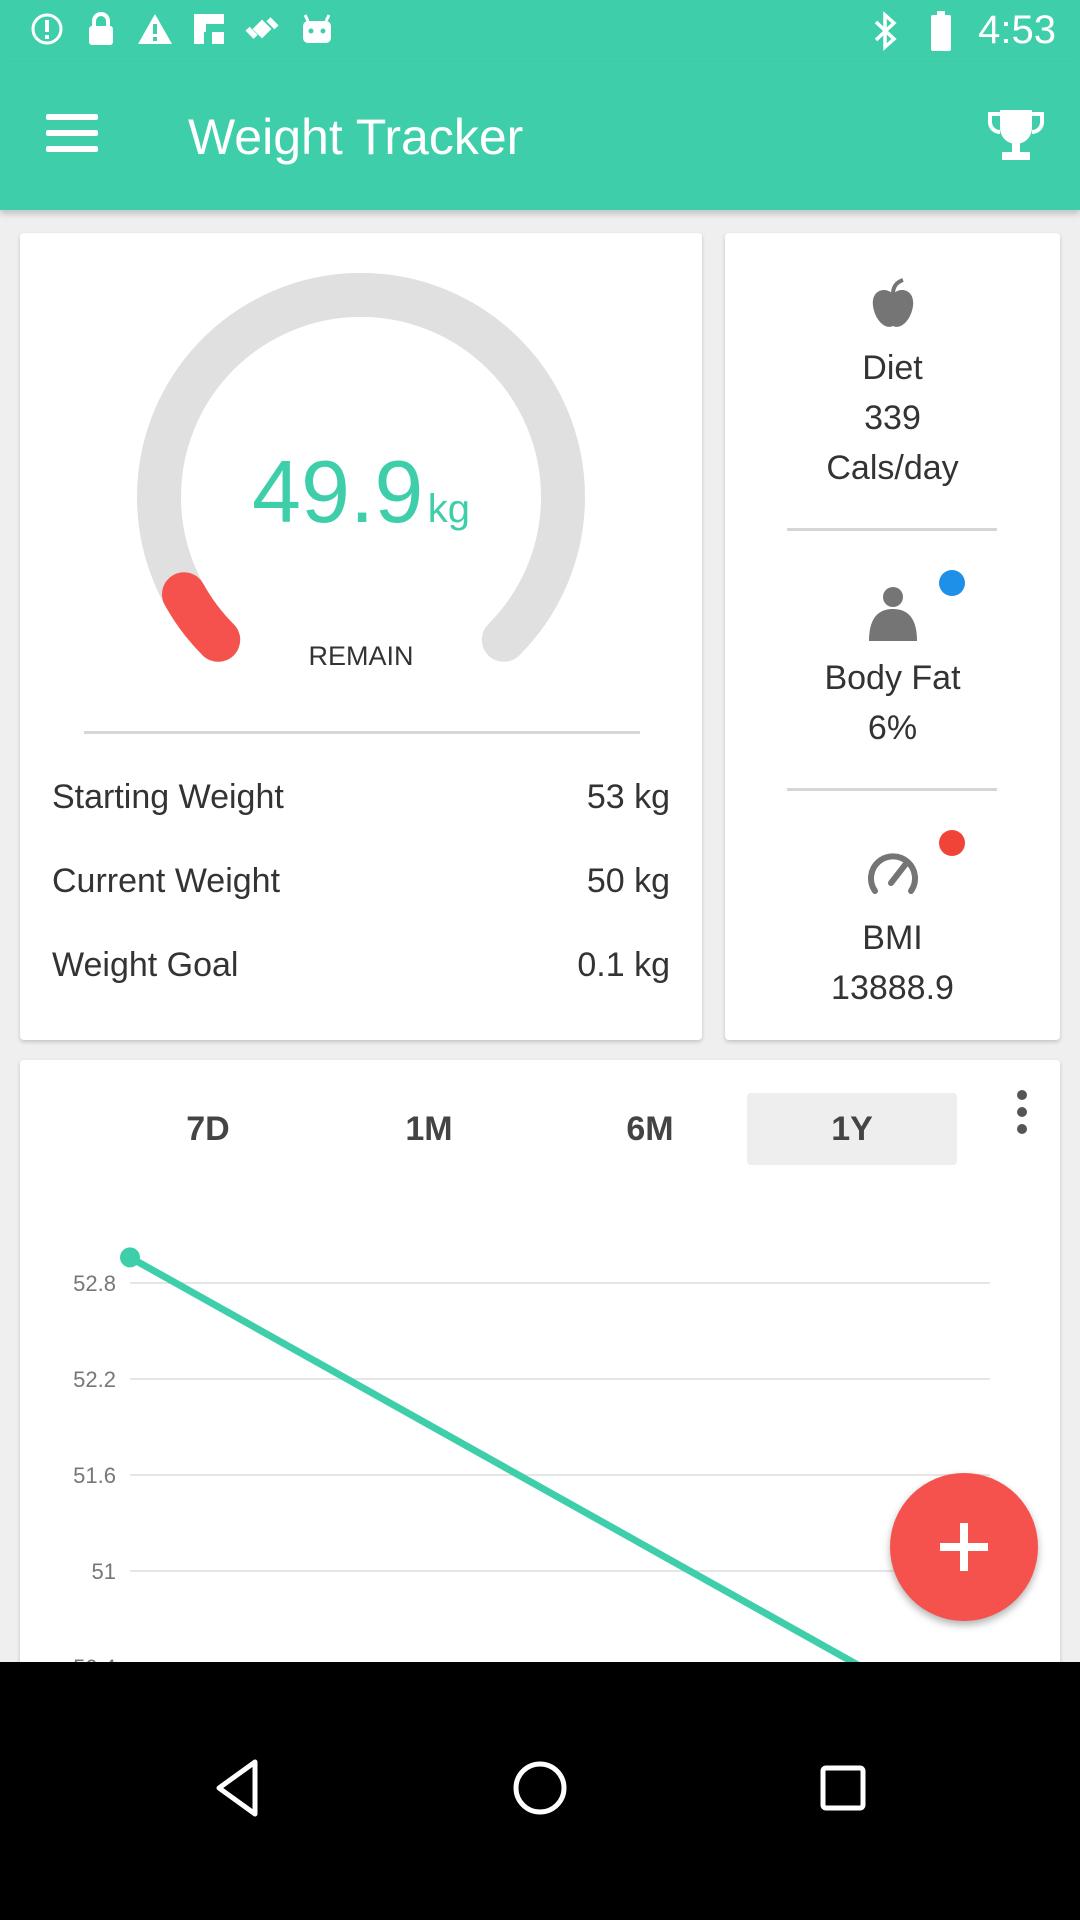  I want to click on remaining-weight-value: 49.9, so click(338, 491).